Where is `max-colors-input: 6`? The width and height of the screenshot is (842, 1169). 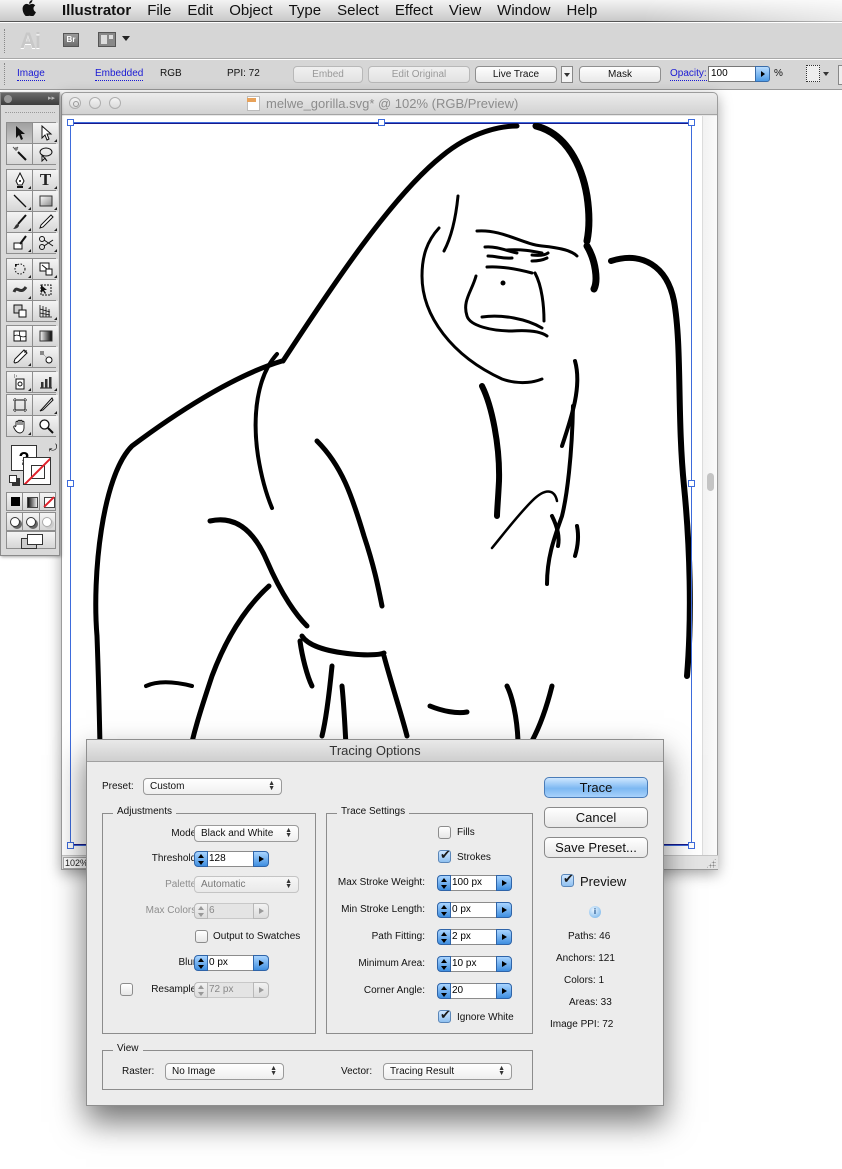
max-colors-input: 6 is located at coordinates (231, 911).